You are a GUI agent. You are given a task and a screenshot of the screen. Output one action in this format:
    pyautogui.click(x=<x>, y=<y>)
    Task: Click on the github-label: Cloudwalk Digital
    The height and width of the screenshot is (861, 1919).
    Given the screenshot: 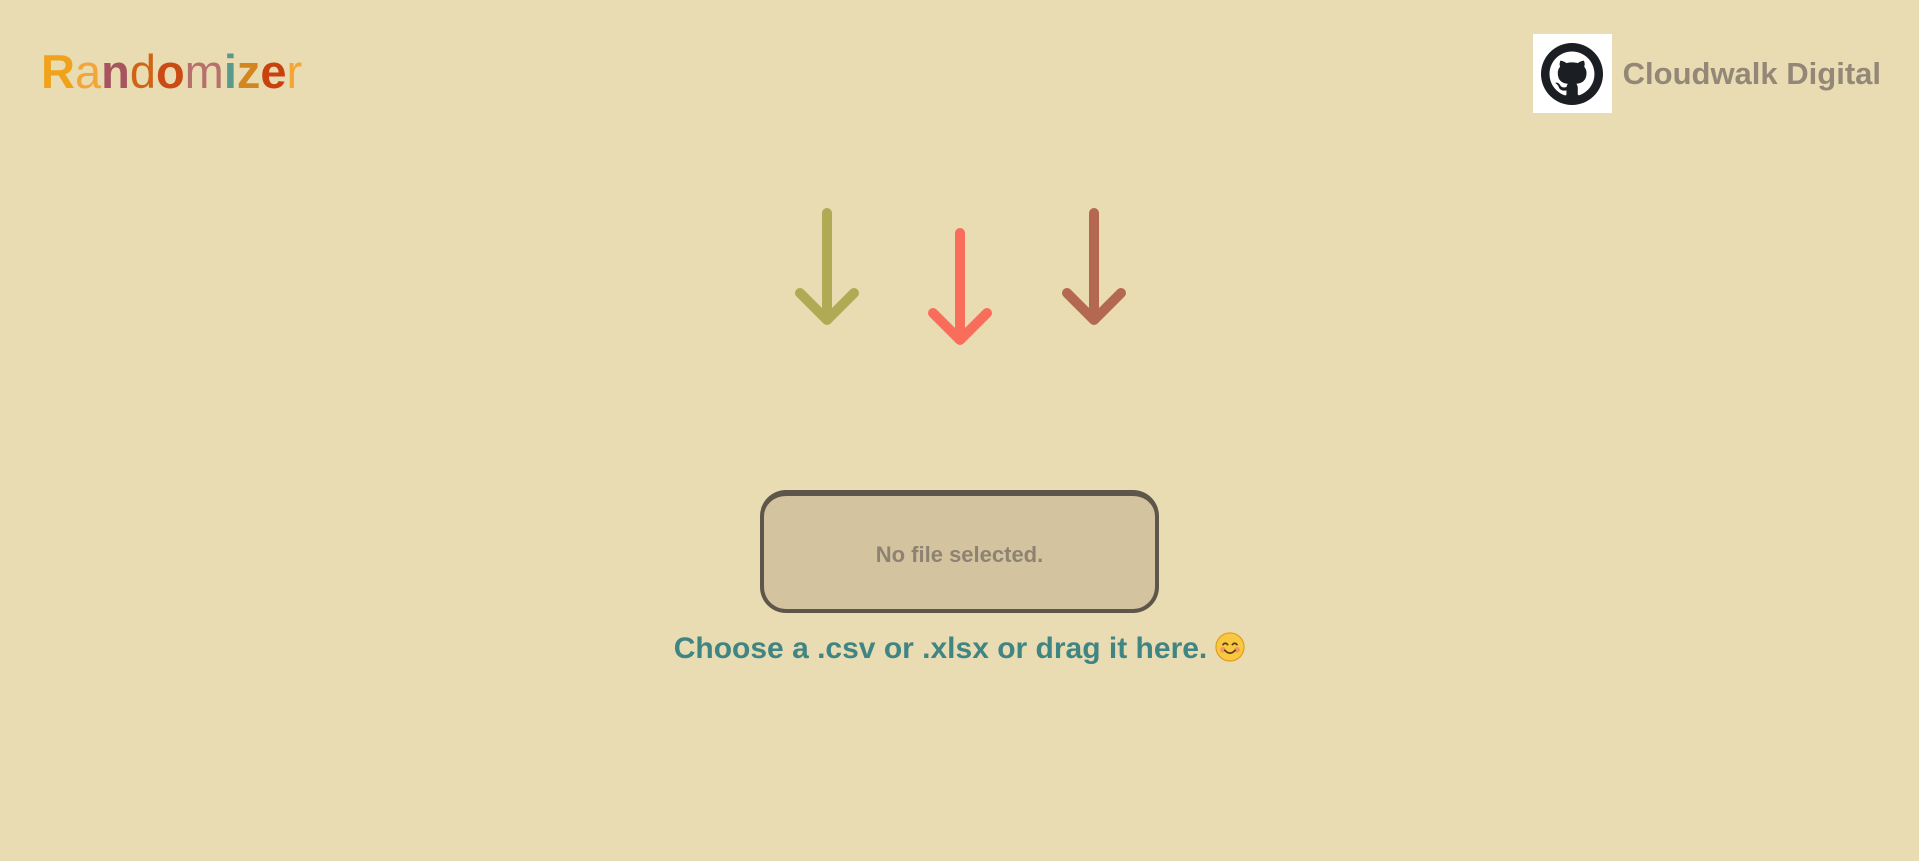 What is the action you would take?
    pyautogui.click(x=1751, y=73)
    